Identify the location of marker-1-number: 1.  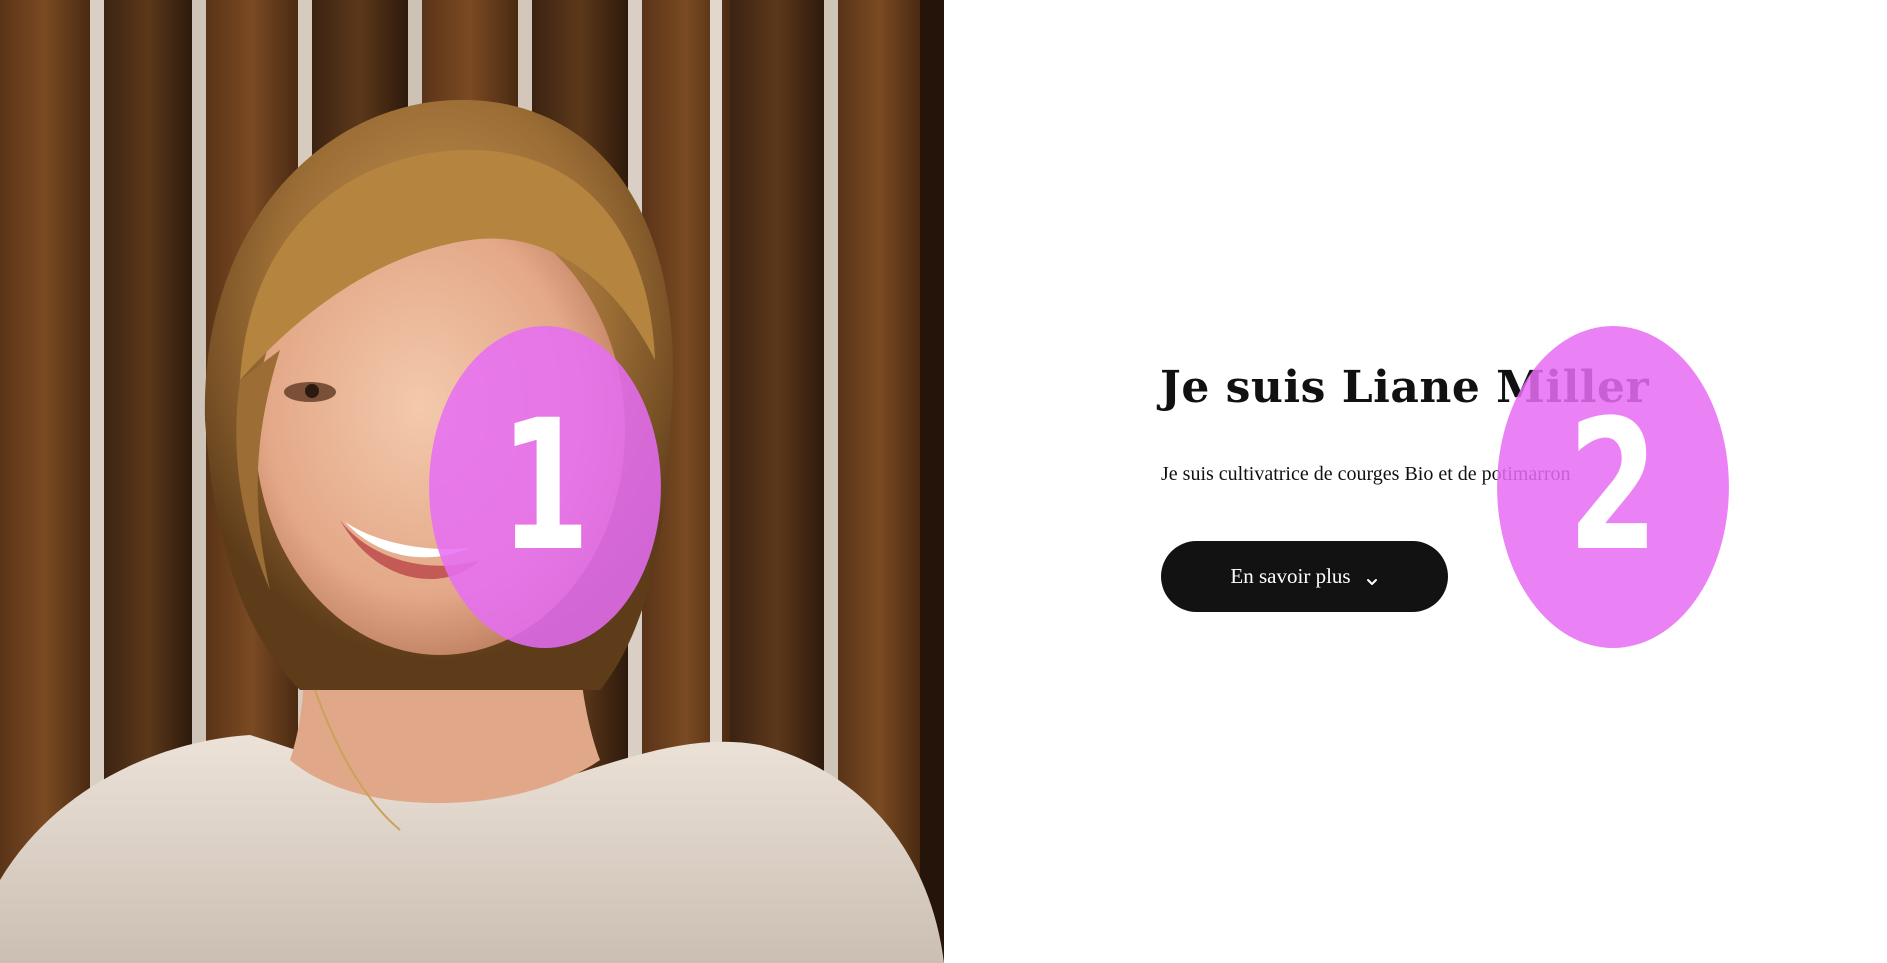
(545, 486).